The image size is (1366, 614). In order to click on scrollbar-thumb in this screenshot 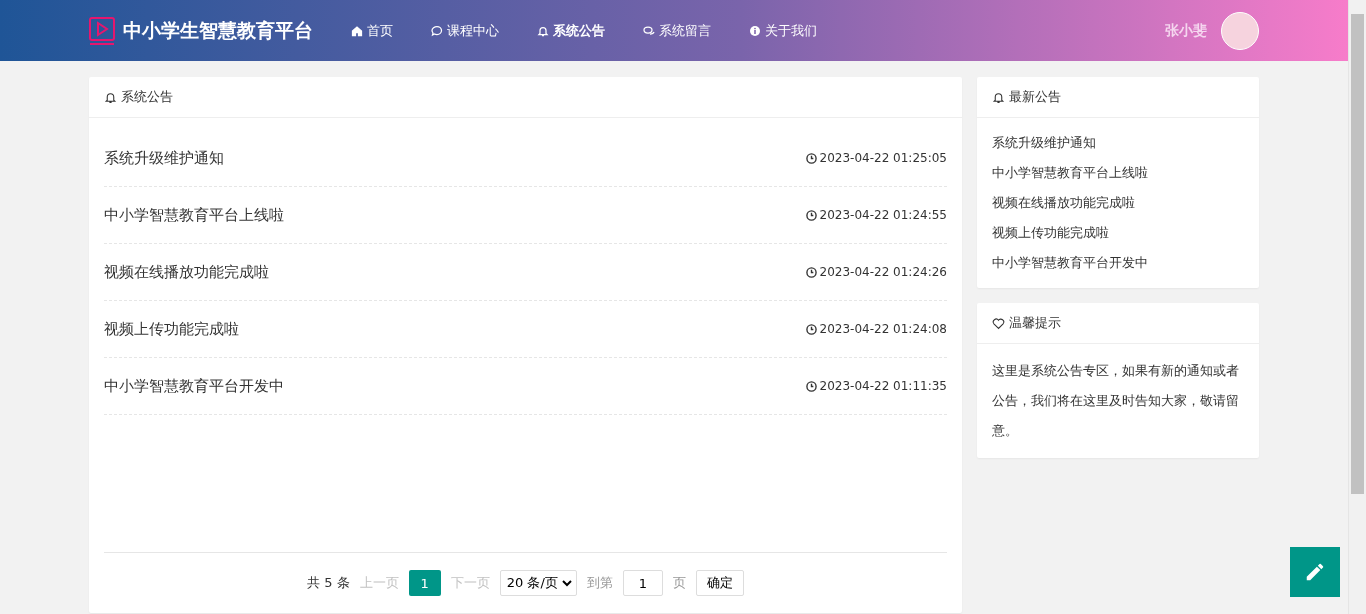, I will do `click(1357, 254)`.